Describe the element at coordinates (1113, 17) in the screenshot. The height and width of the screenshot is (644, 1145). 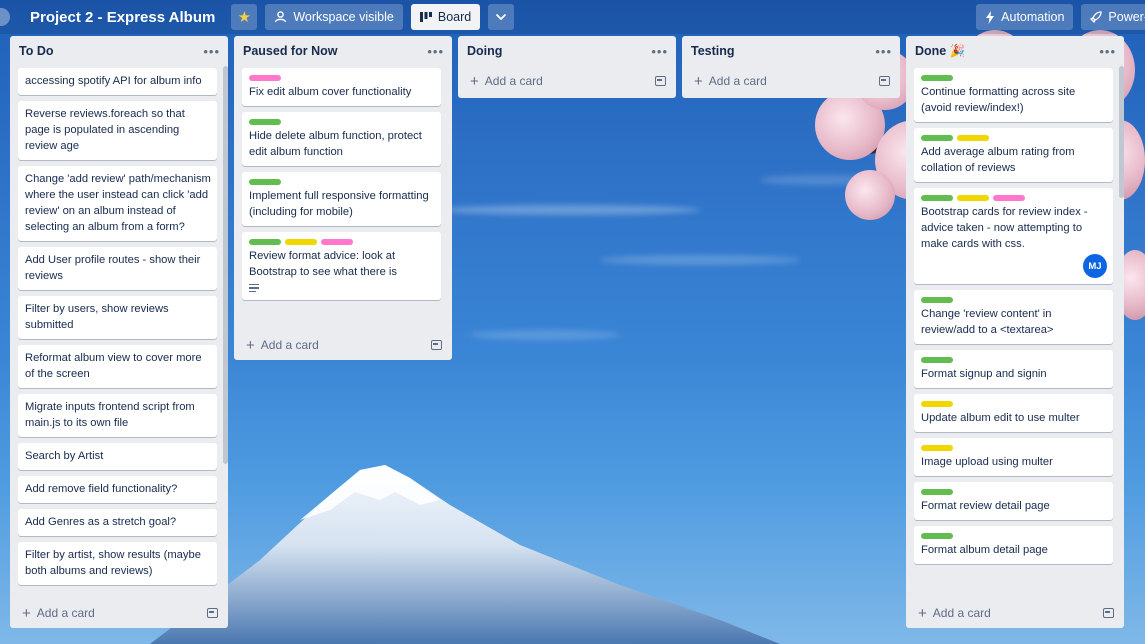
I see `powerups-button: Power-` at that location.